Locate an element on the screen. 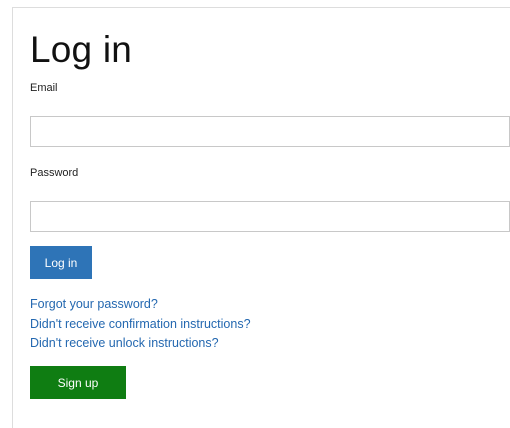 The height and width of the screenshot is (428, 510). login-button: Log in is located at coordinates (61, 262).